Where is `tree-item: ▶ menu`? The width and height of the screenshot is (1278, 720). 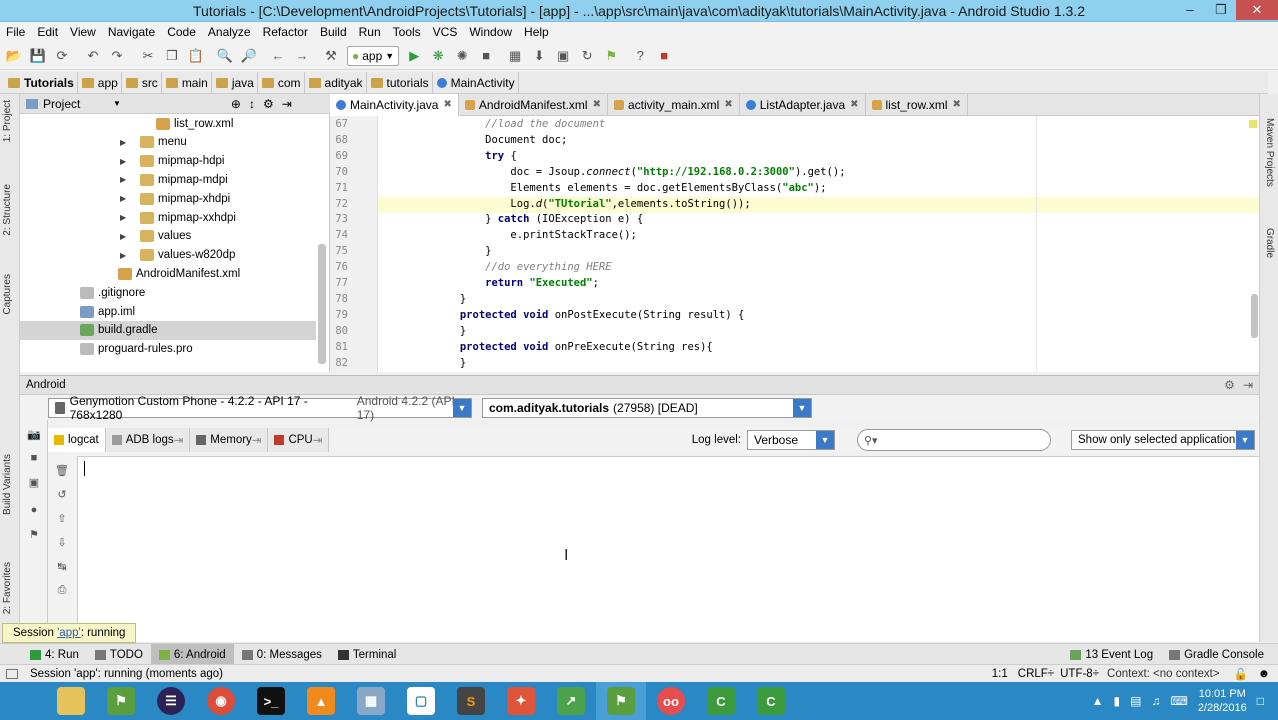
tree-item: ▶ menu is located at coordinates (168, 142).